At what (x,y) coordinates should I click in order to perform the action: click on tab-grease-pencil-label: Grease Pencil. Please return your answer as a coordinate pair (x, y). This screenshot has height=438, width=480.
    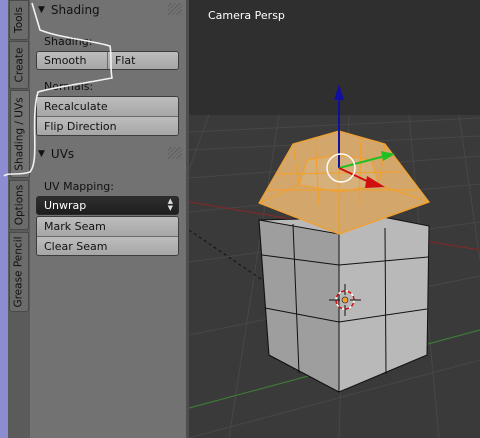
    Looking at the image, I should click on (19, 272).